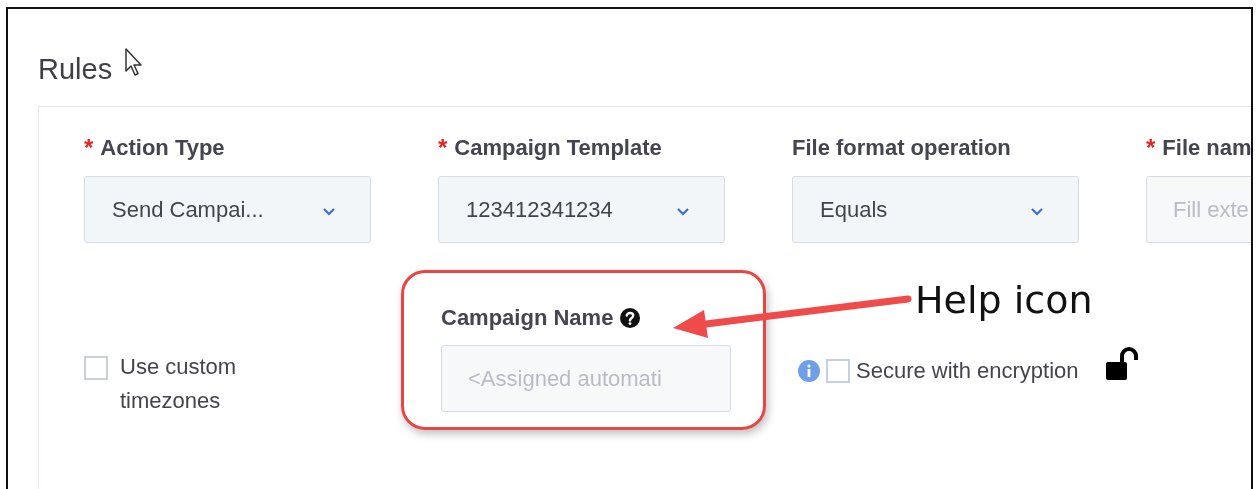 Image resolution: width=1260 pixels, height=489 pixels. I want to click on field-label: File format operation, so click(901, 148).